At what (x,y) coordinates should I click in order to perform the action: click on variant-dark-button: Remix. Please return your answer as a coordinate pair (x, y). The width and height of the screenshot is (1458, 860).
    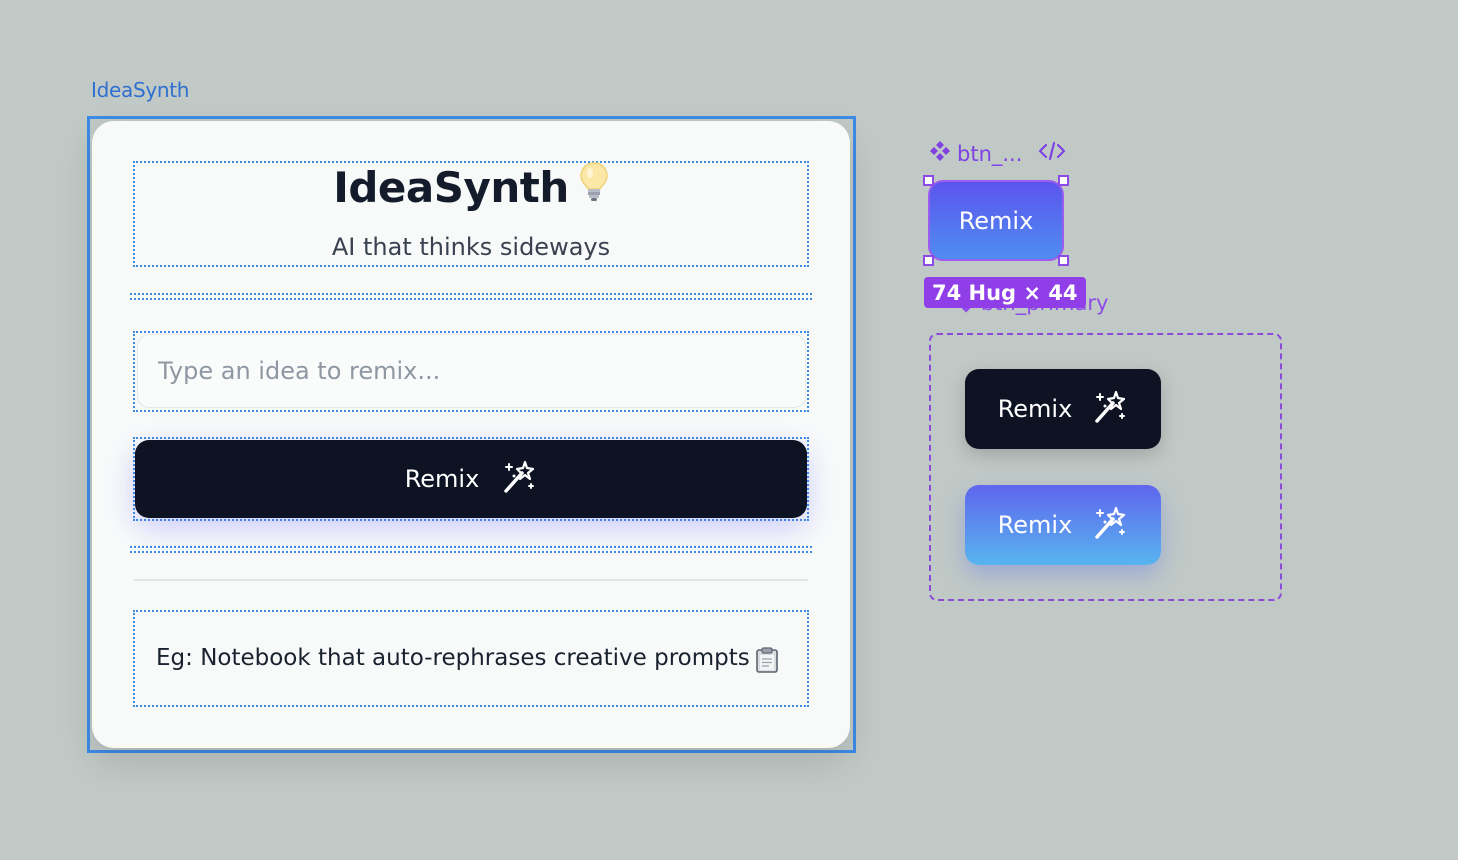
    Looking at the image, I should click on (1063, 409).